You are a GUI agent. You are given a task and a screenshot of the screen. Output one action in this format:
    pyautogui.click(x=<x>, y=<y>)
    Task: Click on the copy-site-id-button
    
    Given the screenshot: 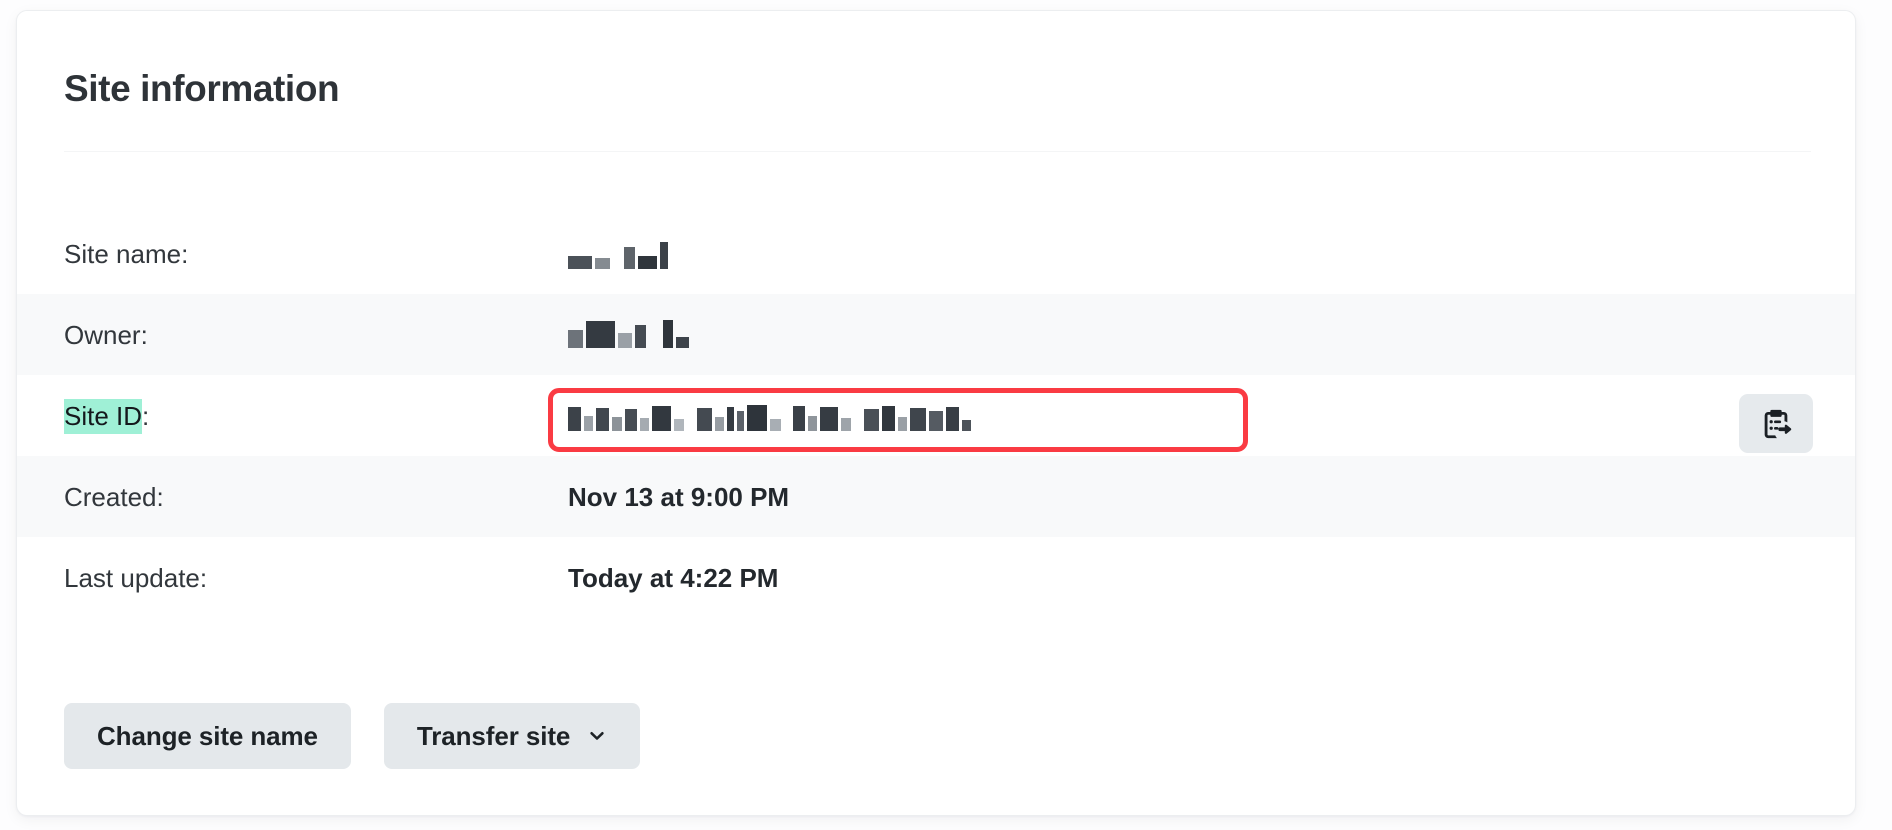 What is the action you would take?
    pyautogui.click(x=1776, y=423)
    